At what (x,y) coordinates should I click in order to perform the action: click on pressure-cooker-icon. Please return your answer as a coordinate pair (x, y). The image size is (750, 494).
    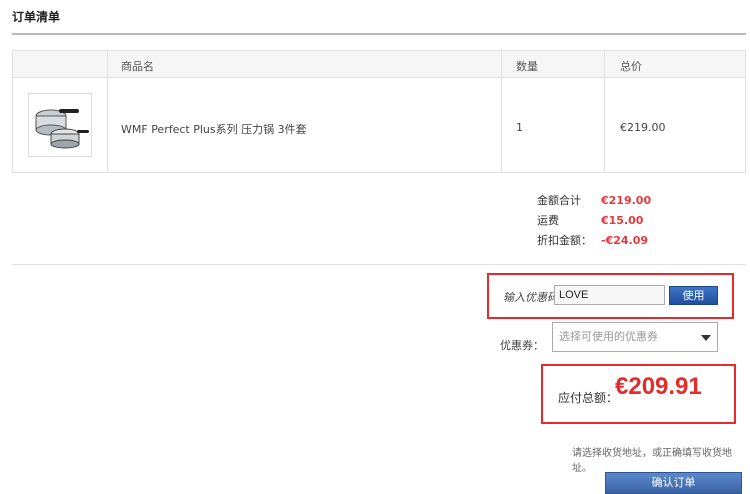
    Looking at the image, I should click on (62, 129).